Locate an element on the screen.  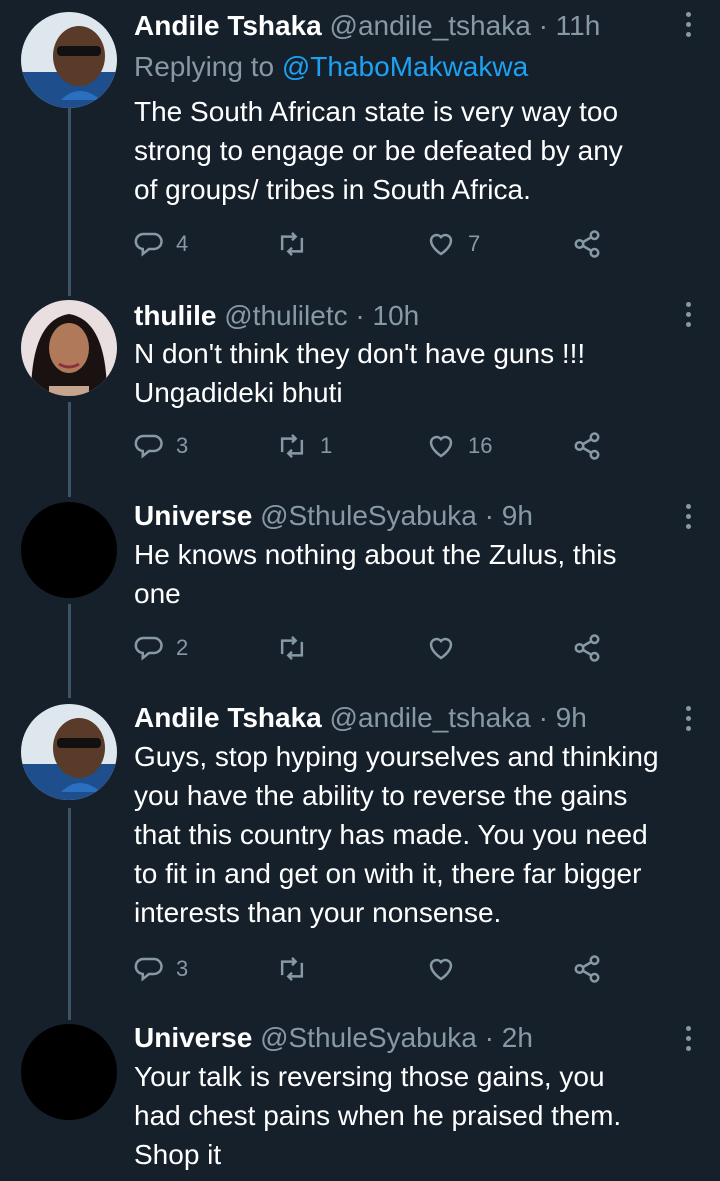
mention-link: @ThaboMakwakwa is located at coordinates (405, 66).